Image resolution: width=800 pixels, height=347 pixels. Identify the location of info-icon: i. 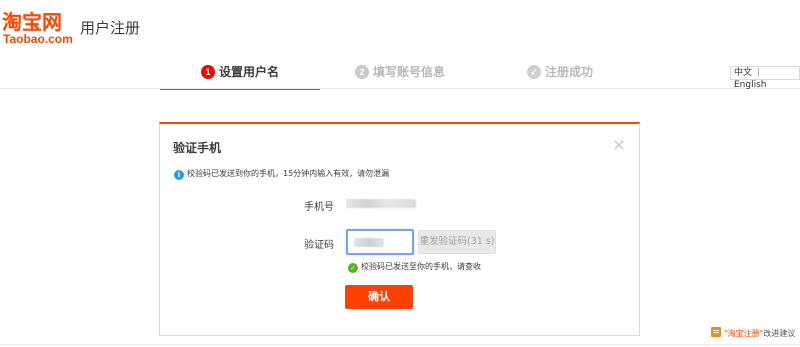
(179, 175).